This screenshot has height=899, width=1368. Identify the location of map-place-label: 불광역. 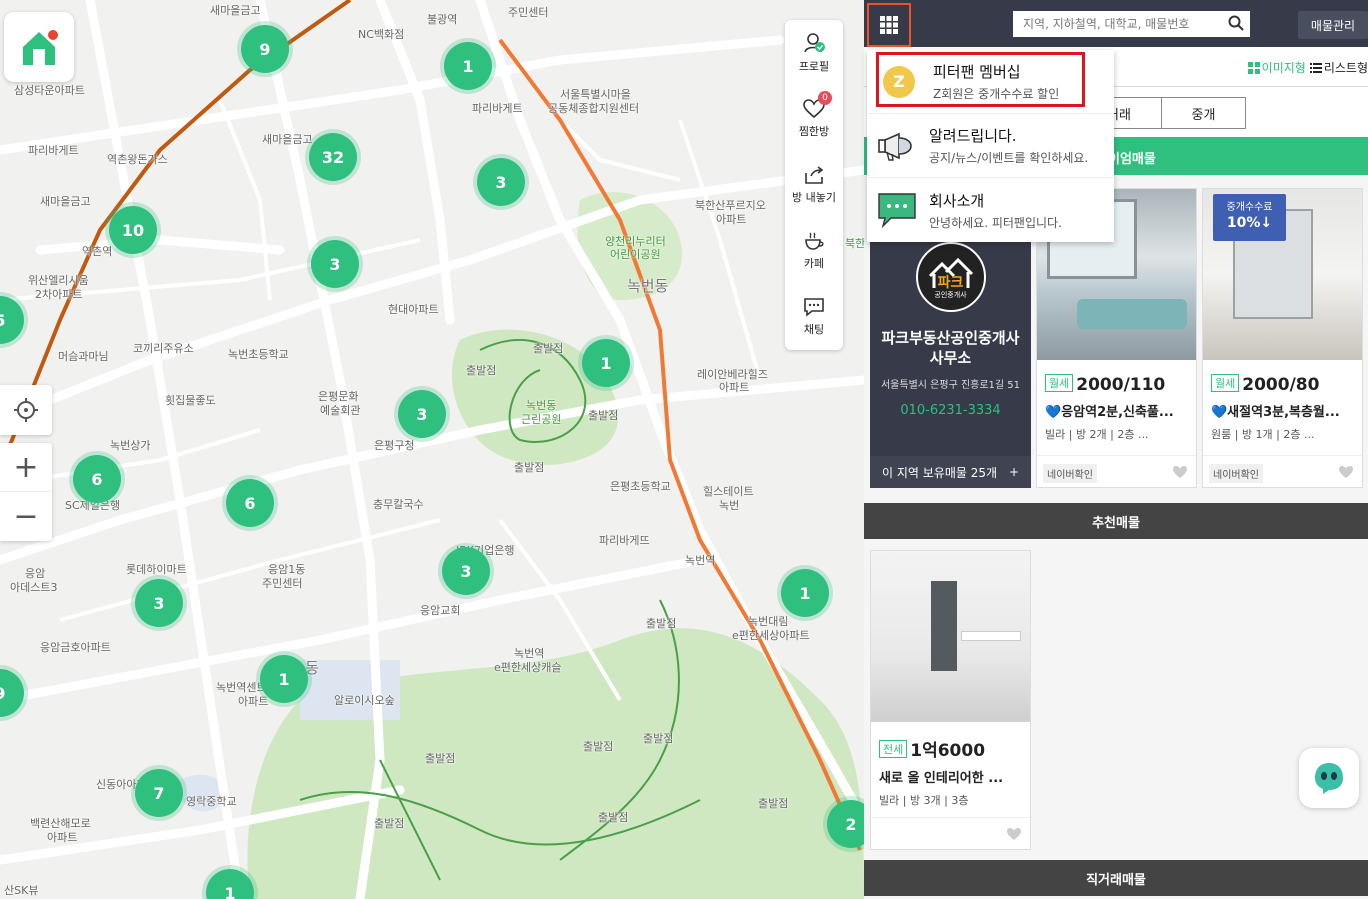
(442, 19).